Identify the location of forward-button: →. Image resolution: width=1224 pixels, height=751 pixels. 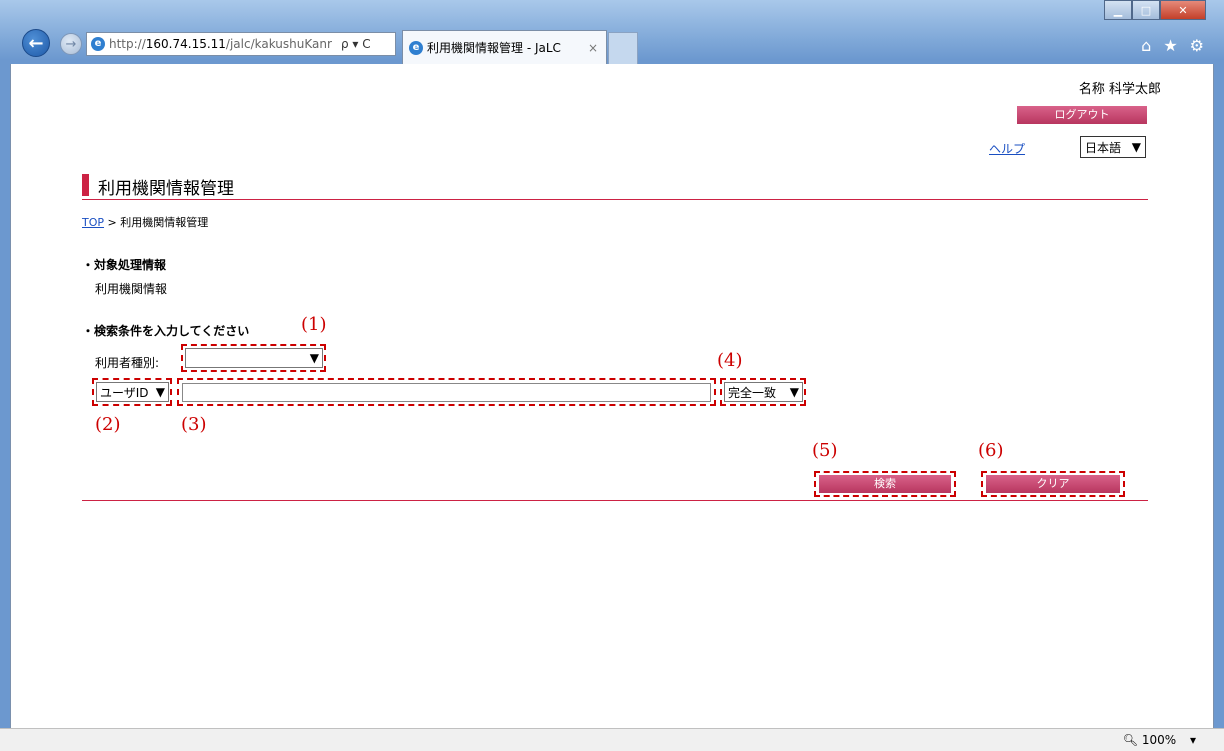
(71, 44).